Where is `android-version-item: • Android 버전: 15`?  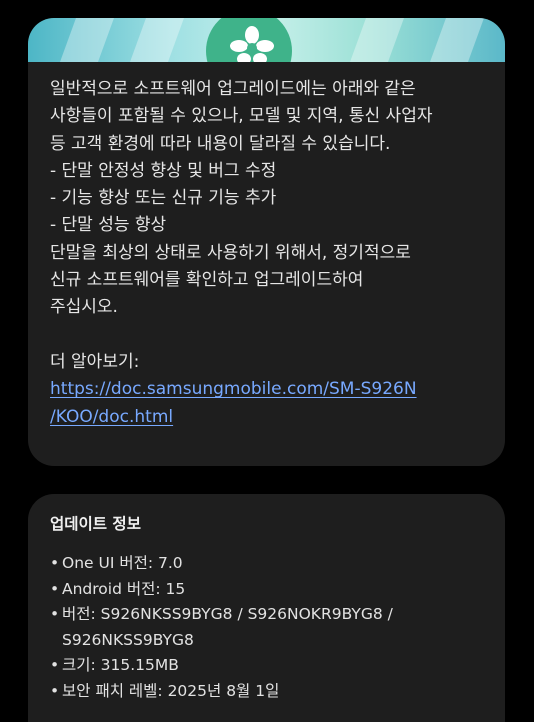
android-version-item: • Android 버전: 15 is located at coordinates (266, 590).